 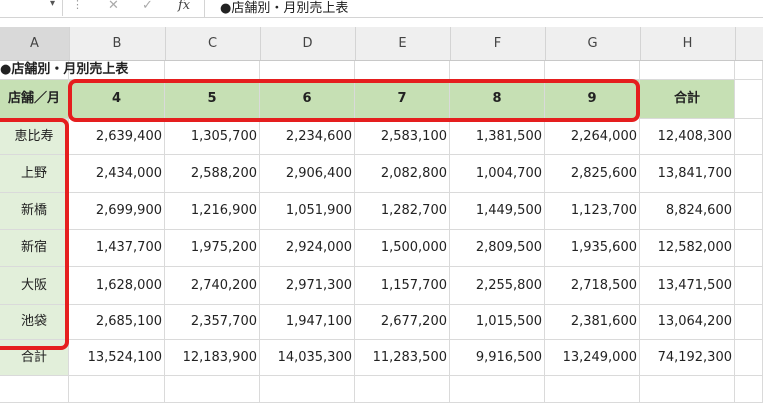 I want to click on sales-cell: 1,437,700, so click(x=117, y=248).